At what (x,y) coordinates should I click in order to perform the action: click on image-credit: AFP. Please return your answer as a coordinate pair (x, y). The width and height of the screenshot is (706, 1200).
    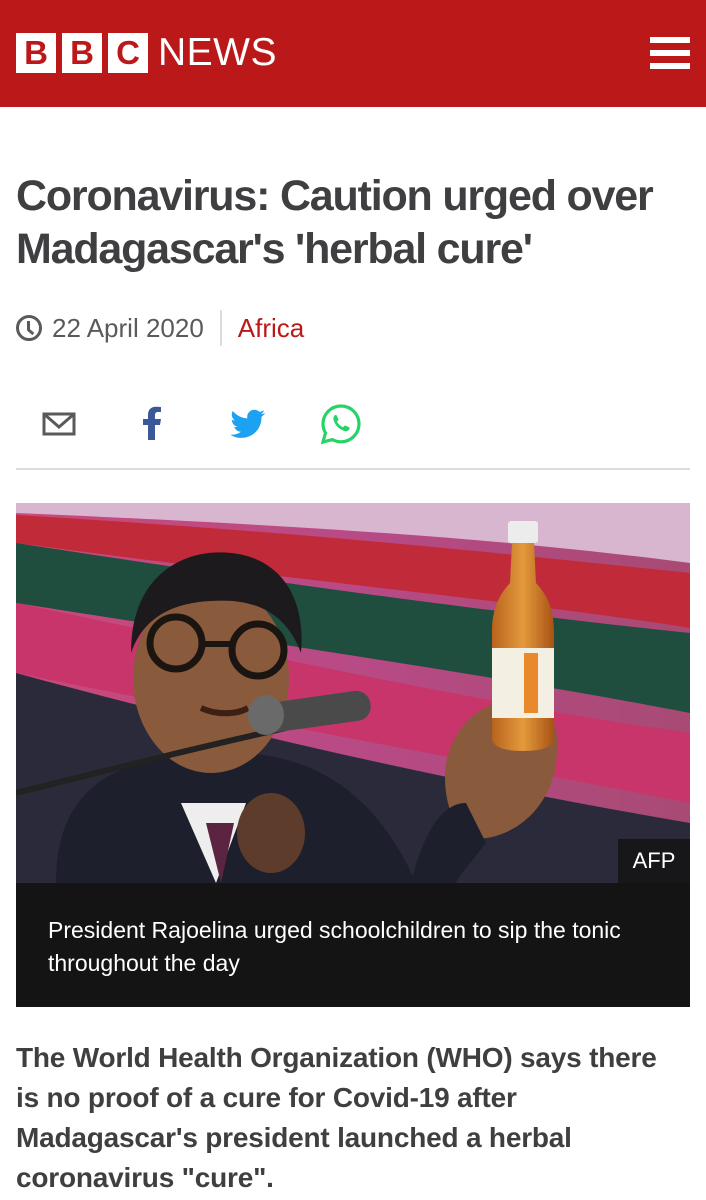
    Looking at the image, I should click on (654, 861).